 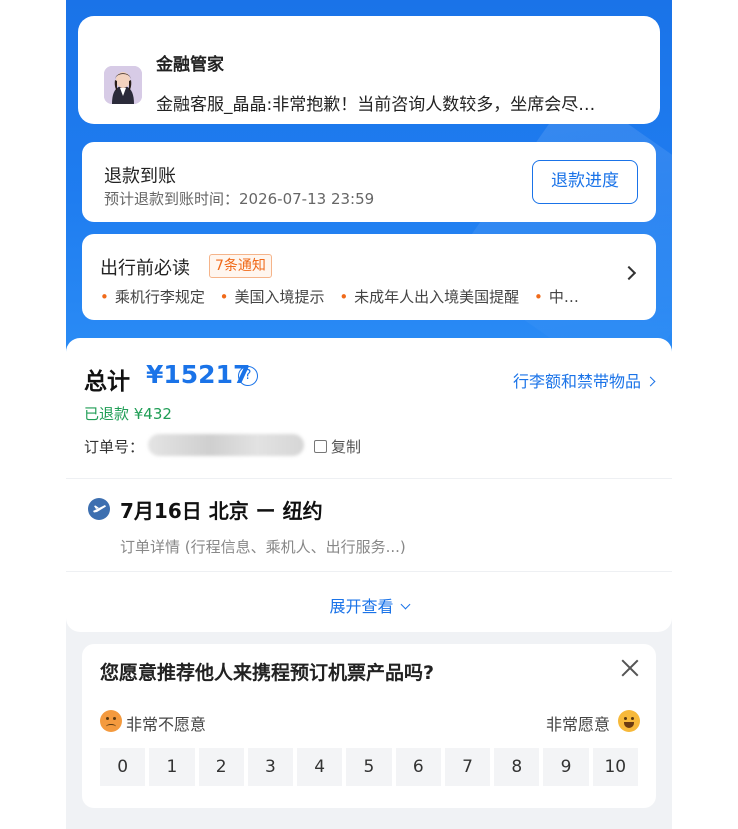 What do you see at coordinates (166, 724) in the screenshot?
I see `low-score-label: 非常不愿意` at bounding box center [166, 724].